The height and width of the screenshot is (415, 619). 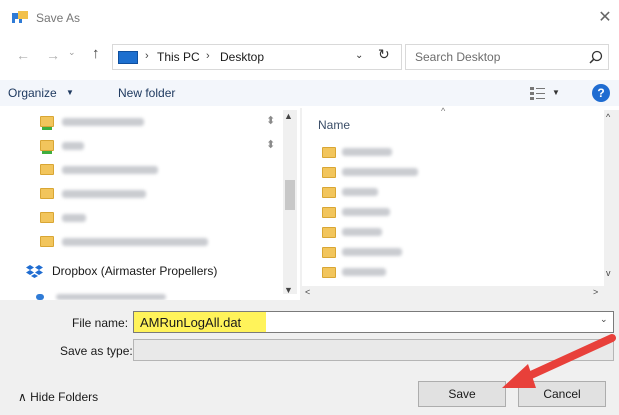 What do you see at coordinates (146, 93) in the screenshot?
I see `new-folder-button: New folder` at bounding box center [146, 93].